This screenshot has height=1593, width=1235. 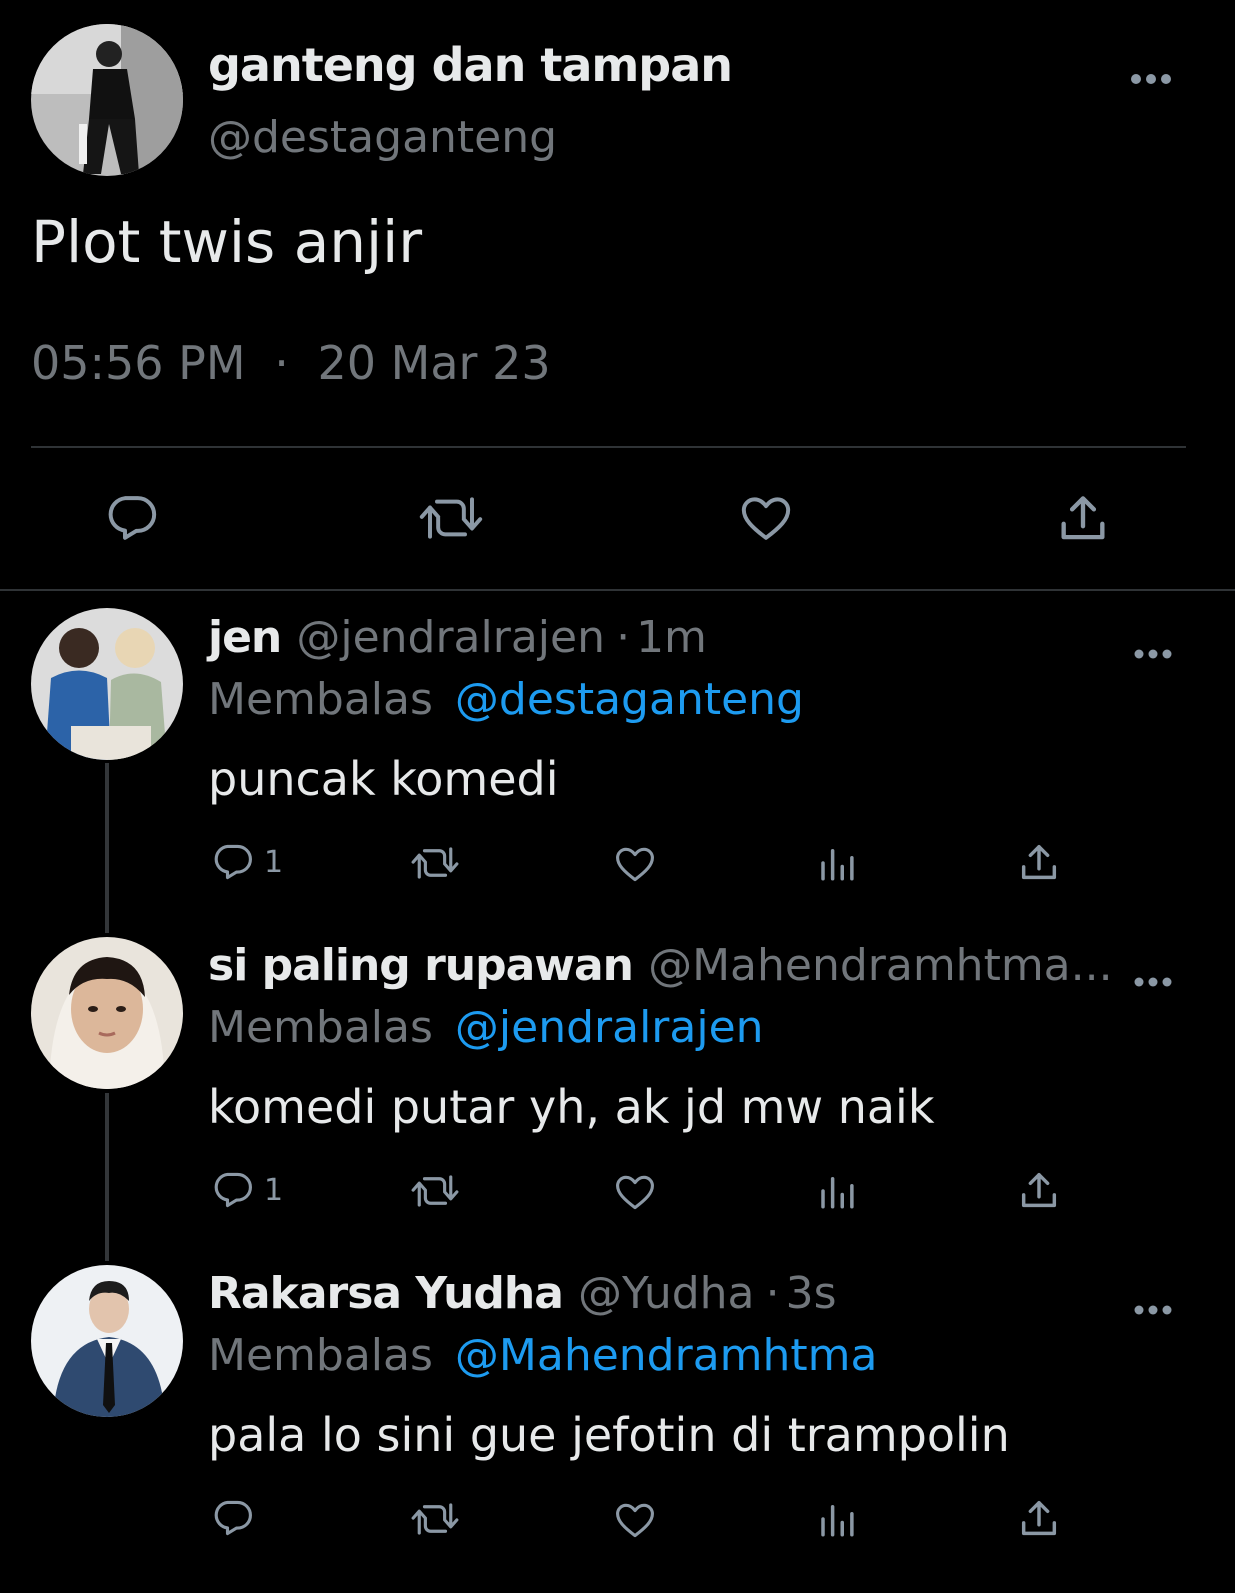 I want to click on replying-to: Membalas @destaganteng, so click(x=506, y=699).